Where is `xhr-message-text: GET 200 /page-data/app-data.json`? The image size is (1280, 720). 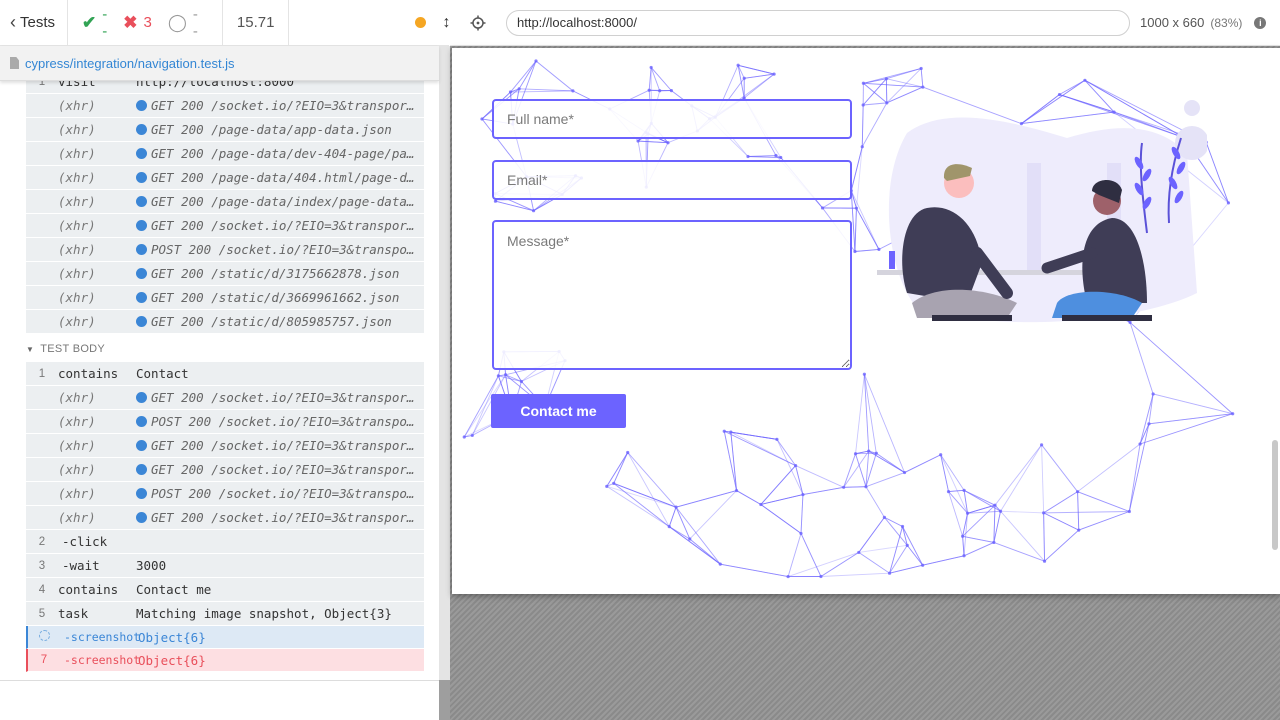 xhr-message-text: GET 200 /page-data/app-data.json is located at coordinates (271, 129).